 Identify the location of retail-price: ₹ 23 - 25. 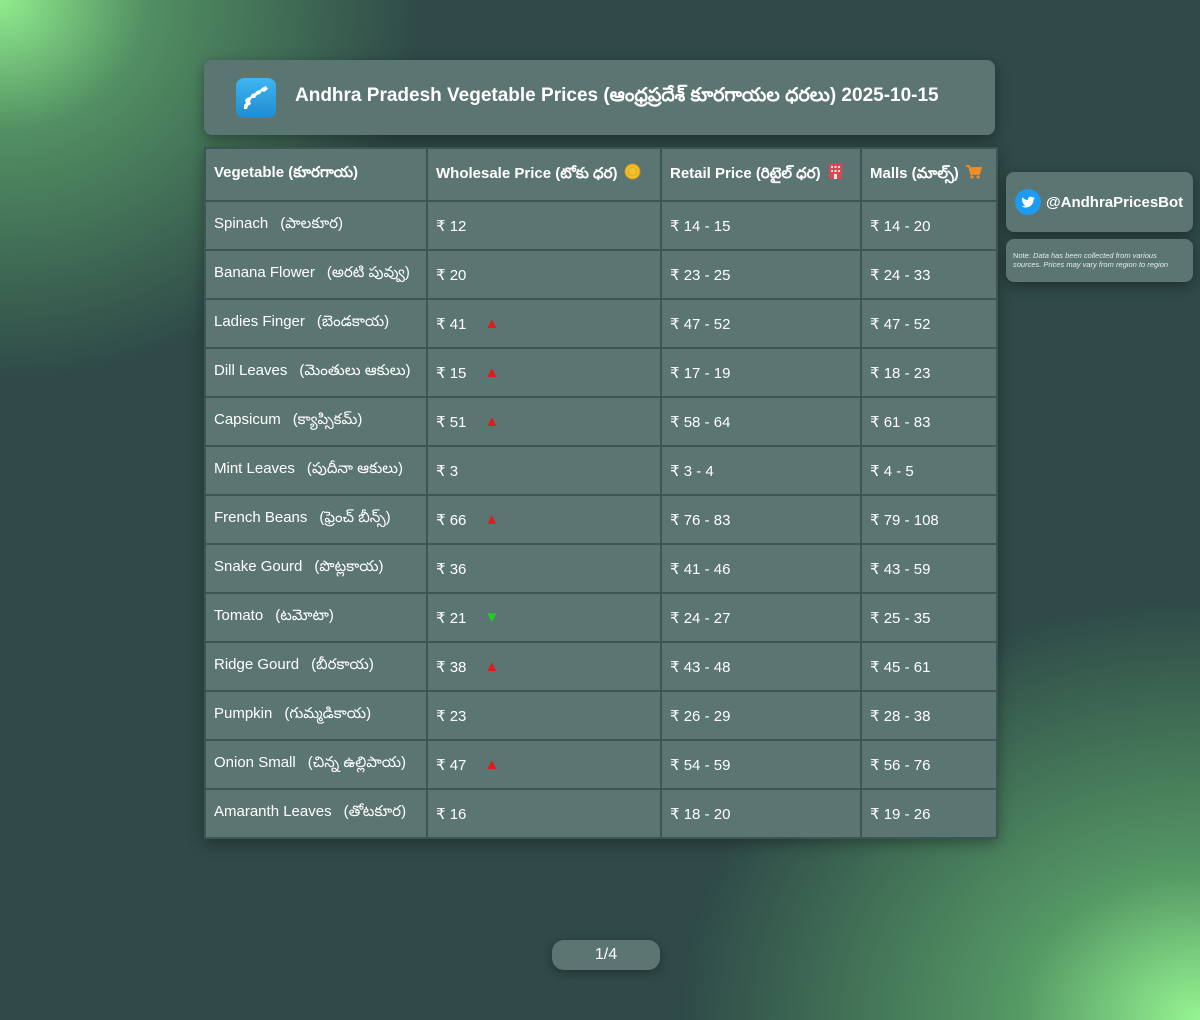
(761, 274).